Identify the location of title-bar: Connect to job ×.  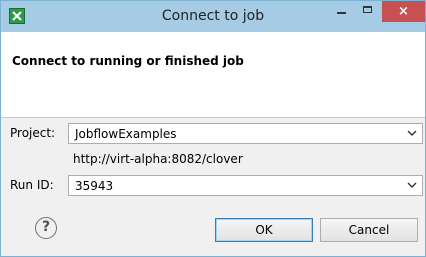
(213, 16).